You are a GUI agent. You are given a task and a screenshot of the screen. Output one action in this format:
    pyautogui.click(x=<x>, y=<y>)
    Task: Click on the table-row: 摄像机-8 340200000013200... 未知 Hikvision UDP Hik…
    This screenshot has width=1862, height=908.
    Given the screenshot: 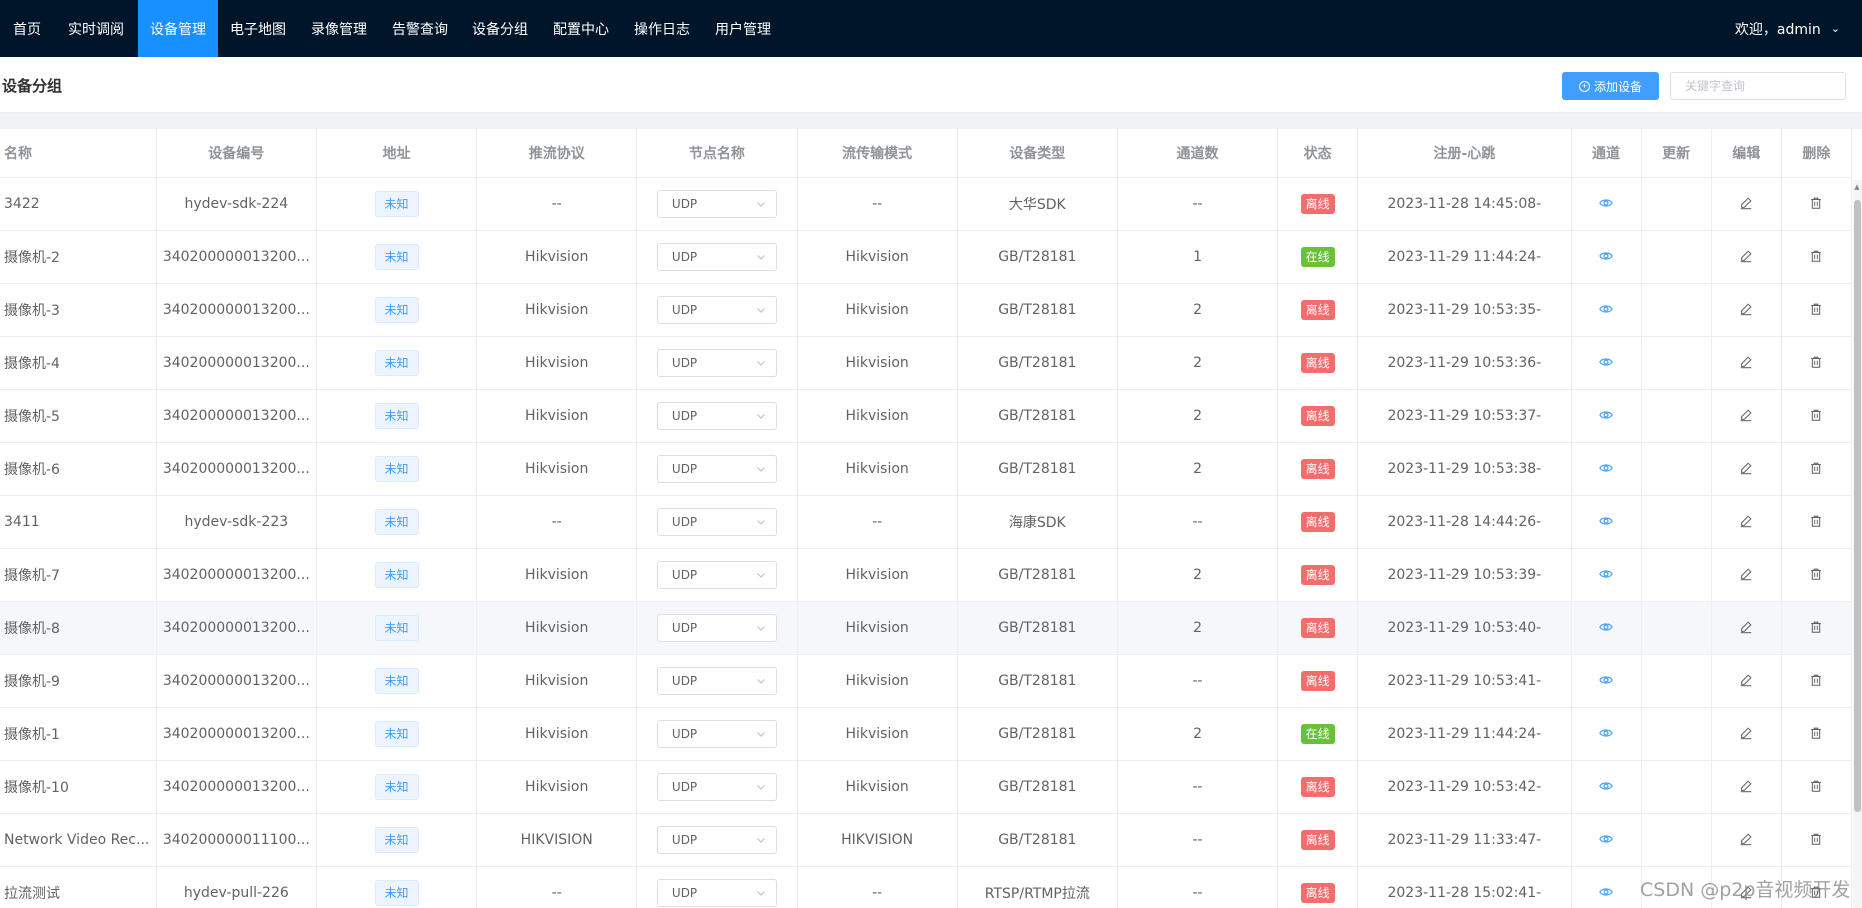 What is the action you would take?
    pyautogui.click(x=926, y=628)
    